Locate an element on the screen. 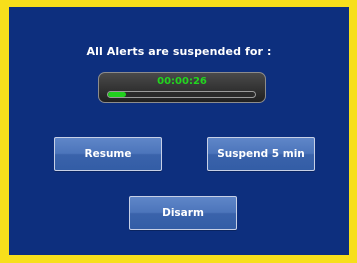 Image resolution: width=357 pixels, height=263 pixels. dialog-title: All Alerts are suspended for : is located at coordinates (179, 51).